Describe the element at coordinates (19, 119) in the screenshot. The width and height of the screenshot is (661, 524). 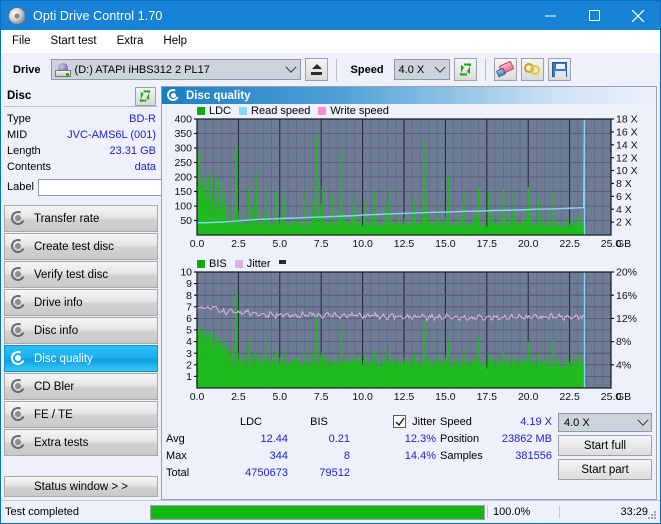
I see `disc-type-label: Type` at that location.